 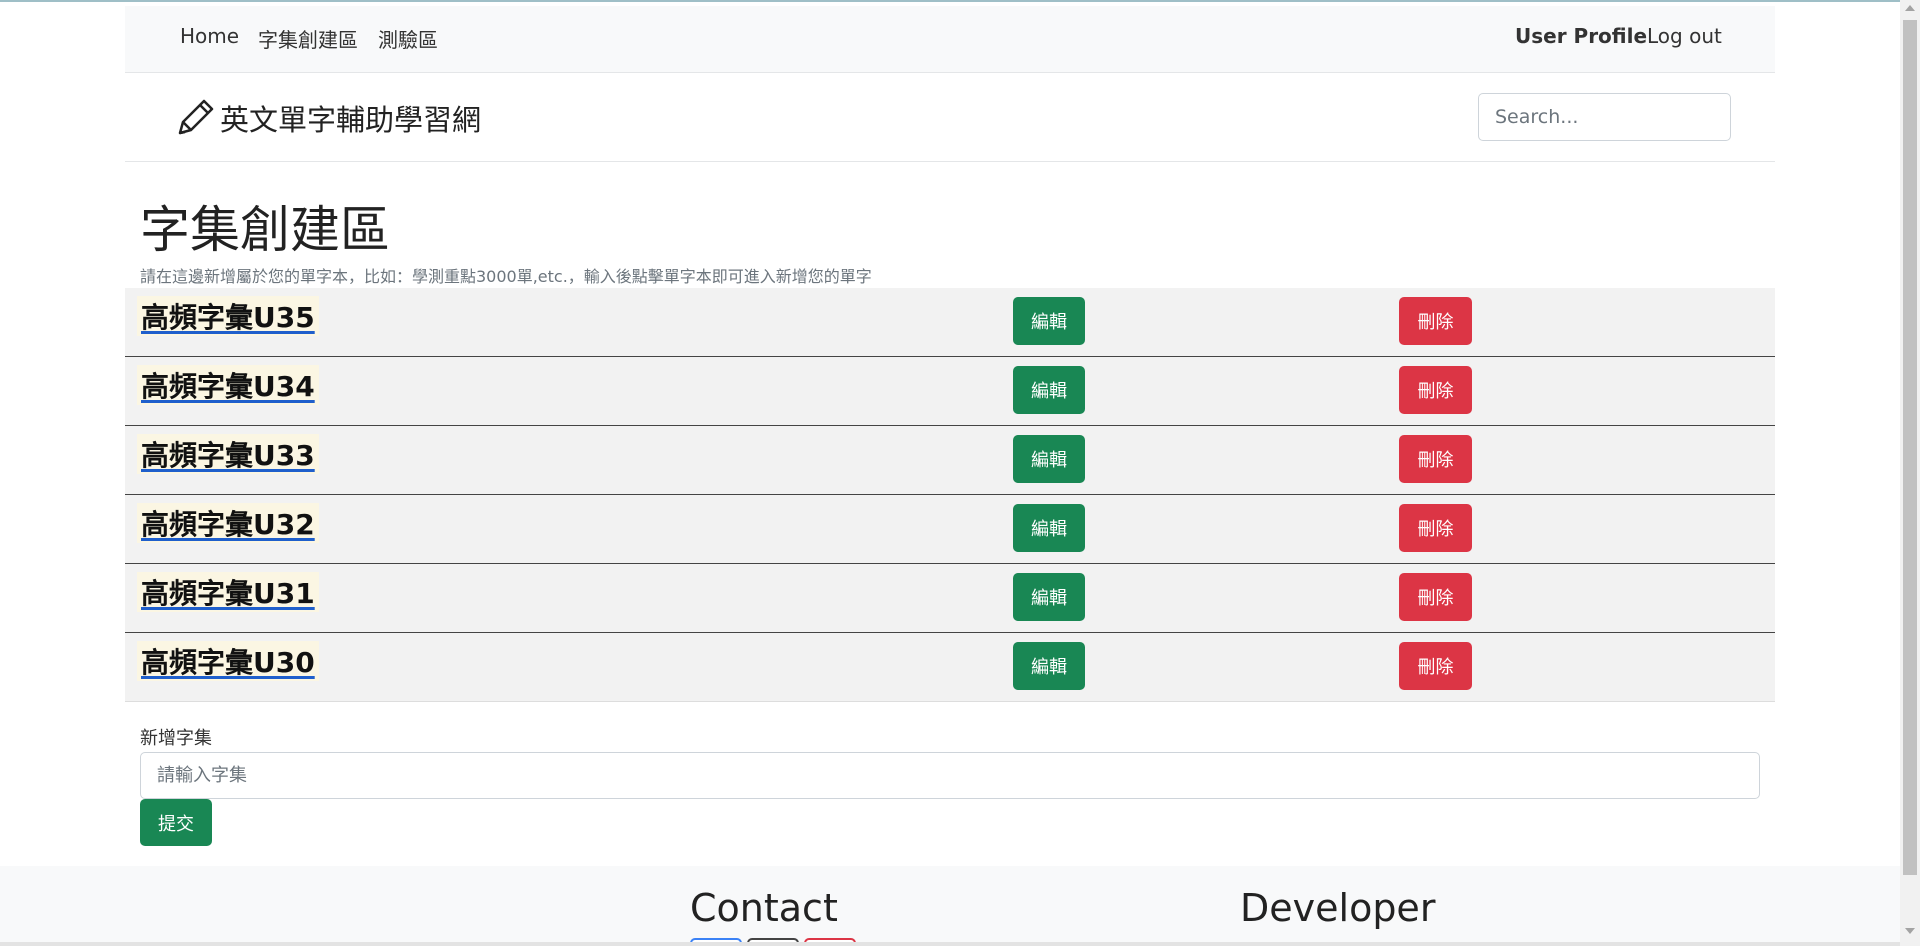 What do you see at coordinates (950, 906) in the screenshot?
I see `footer: Contact Developer` at bounding box center [950, 906].